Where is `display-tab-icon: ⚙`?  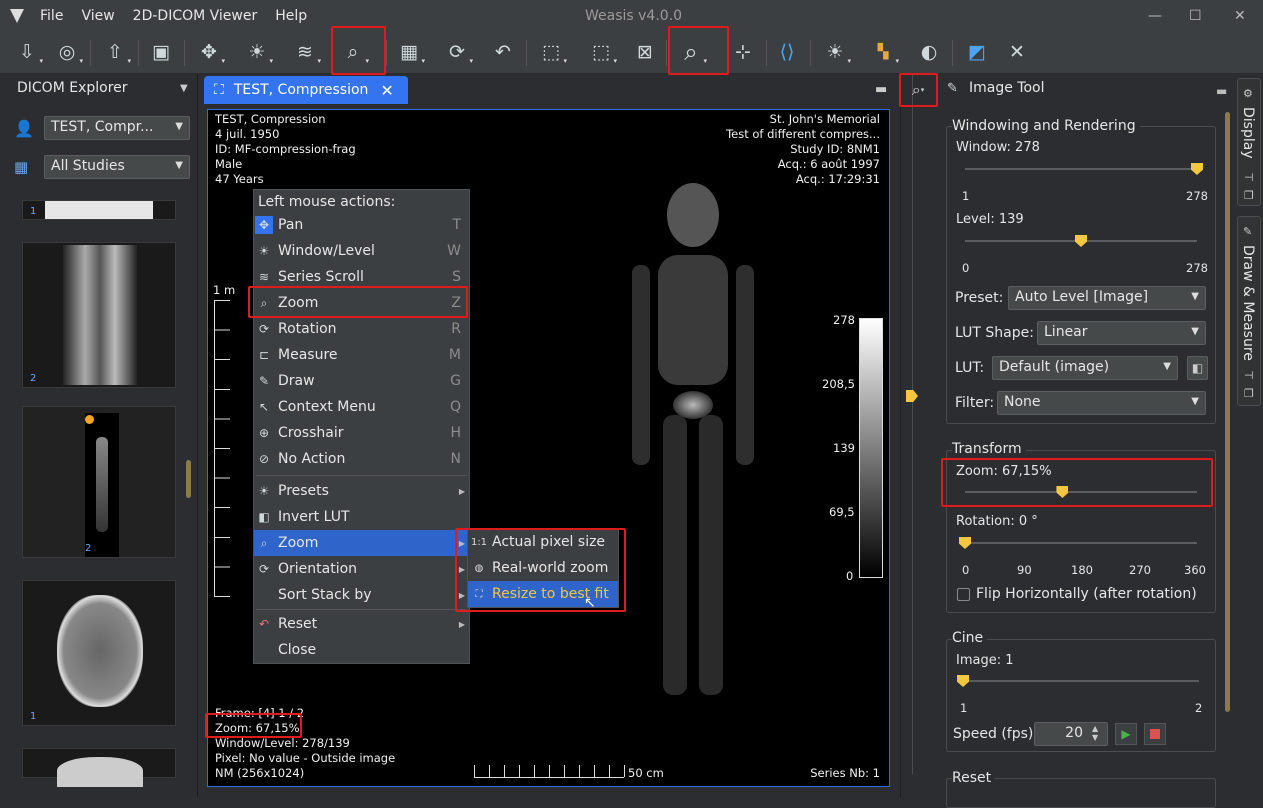
display-tab-icon: ⚙ is located at coordinates (1248, 93).